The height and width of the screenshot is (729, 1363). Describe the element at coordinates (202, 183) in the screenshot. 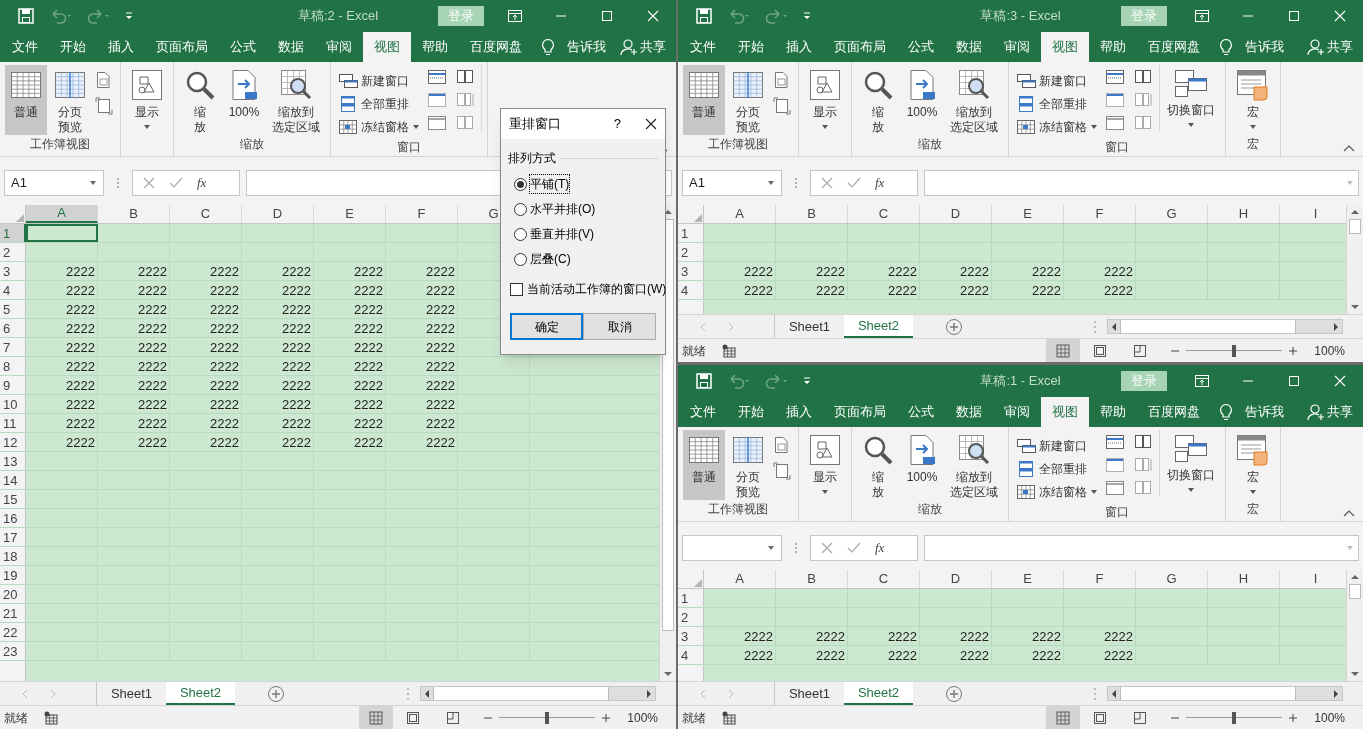

I see `insert-function-button: fx` at that location.